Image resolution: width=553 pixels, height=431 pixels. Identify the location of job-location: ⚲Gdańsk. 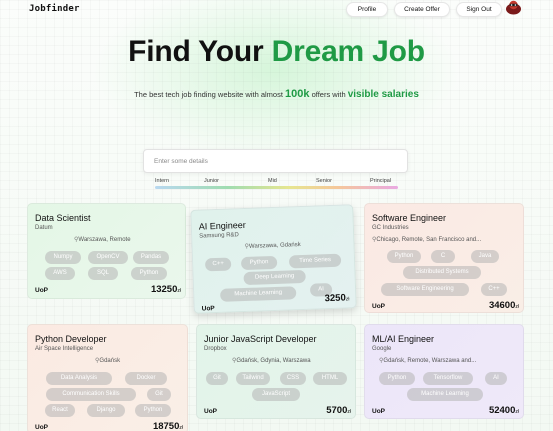
(107, 360).